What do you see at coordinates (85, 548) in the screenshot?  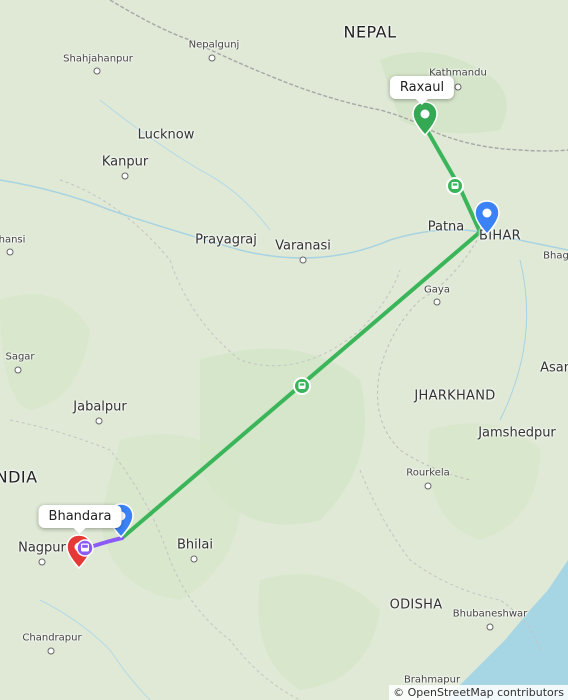 I see `bus-icon` at bounding box center [85, 548].